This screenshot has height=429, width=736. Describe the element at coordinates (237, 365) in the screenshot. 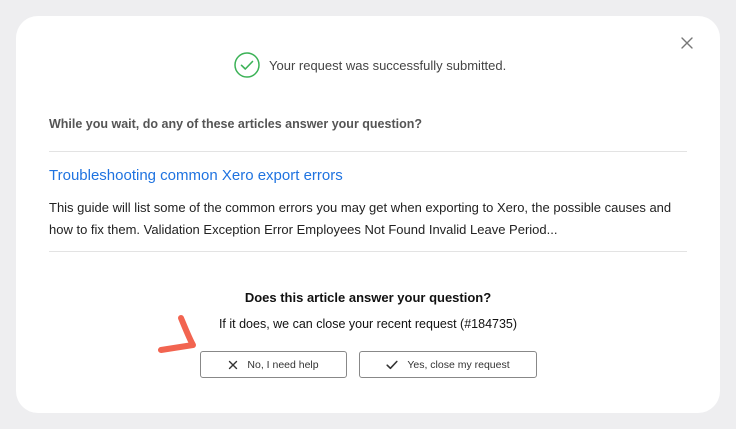

I see `x-icon` at that location.